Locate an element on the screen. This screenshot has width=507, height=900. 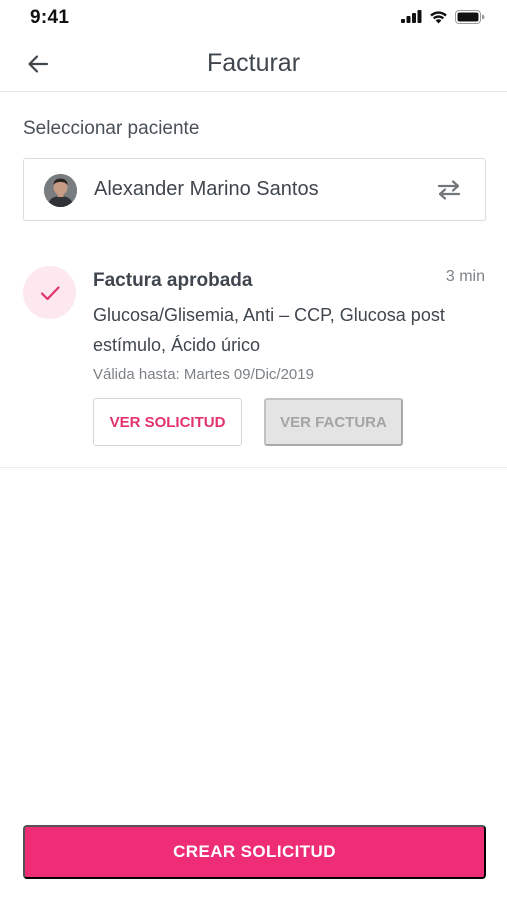
check-icon is located at coordinates (50, 292).